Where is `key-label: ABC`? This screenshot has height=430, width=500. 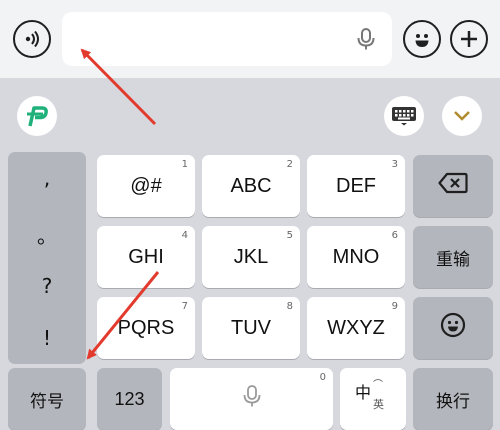 key-label: ABC is located at coordinates (251, 185).